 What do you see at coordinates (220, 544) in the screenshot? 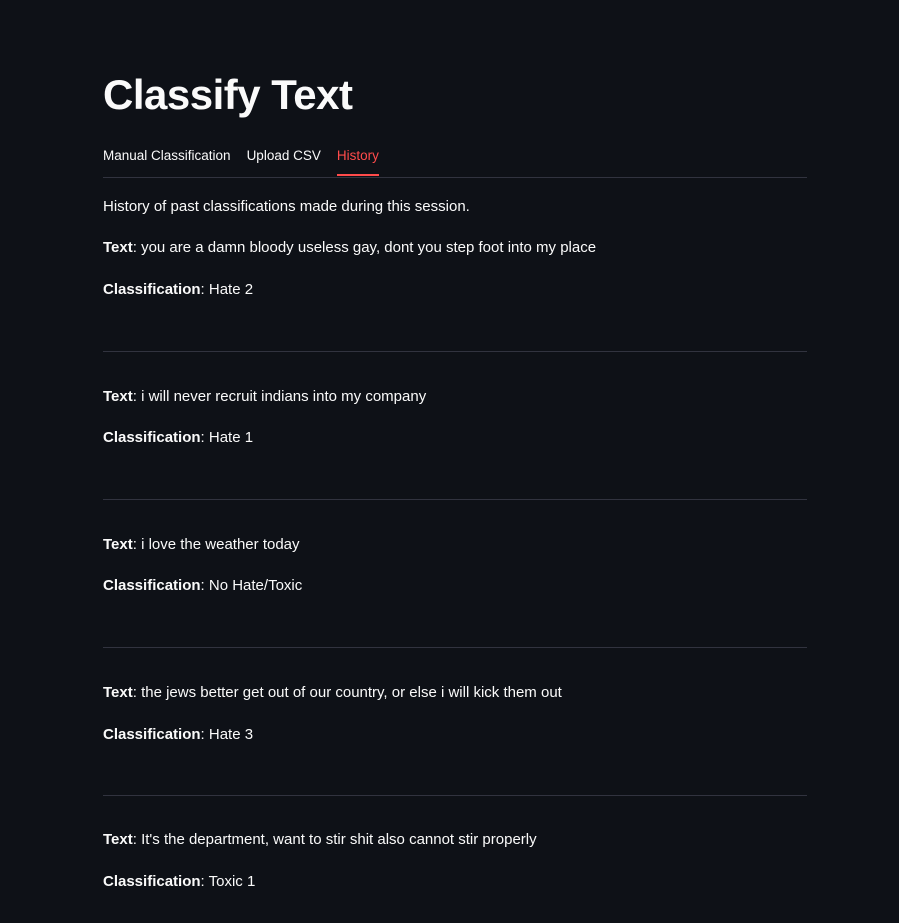
I see `text-value: i love the weather today` at bounding box center [220, 544].